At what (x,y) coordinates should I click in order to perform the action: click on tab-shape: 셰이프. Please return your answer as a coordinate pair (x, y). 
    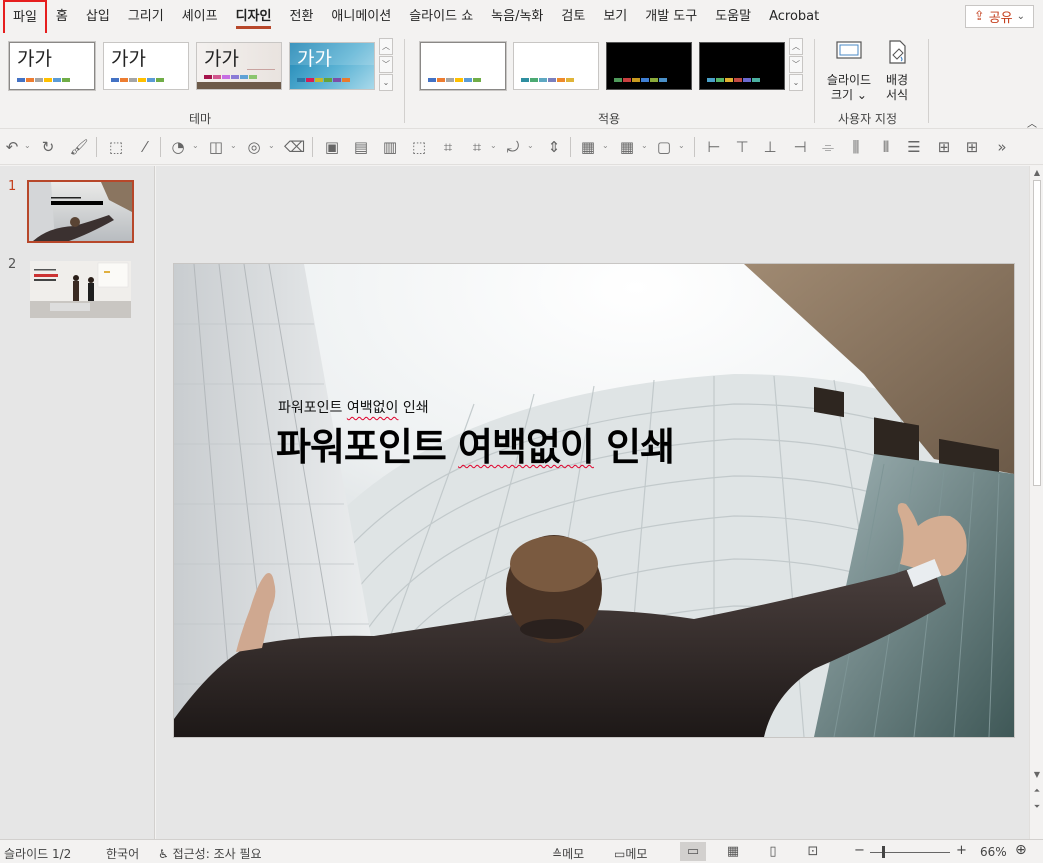
    Looking at the image, I should click on (200, 16).